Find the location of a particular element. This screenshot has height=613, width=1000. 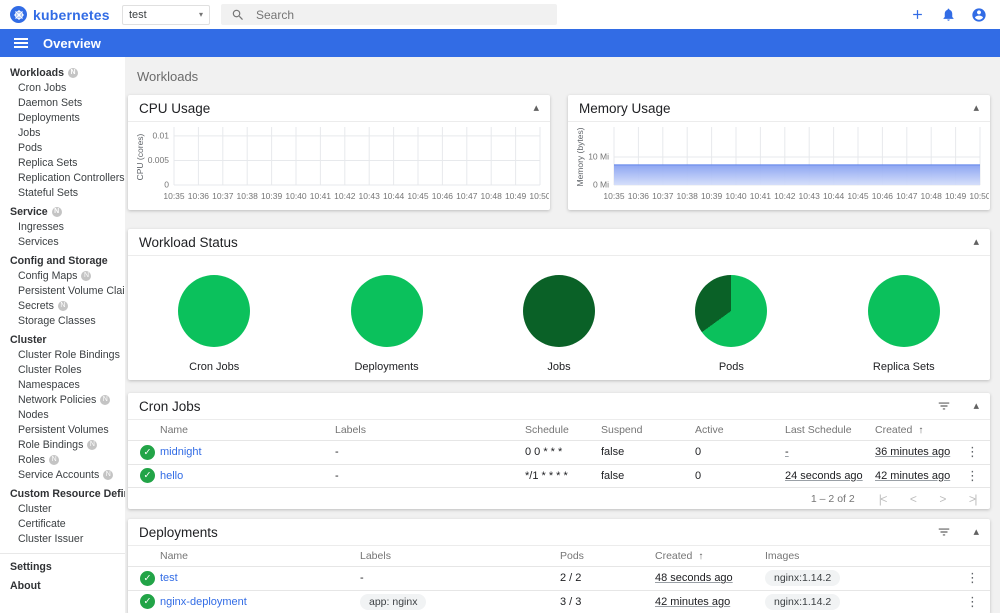

column-header-label: Last Schedule is located at coordinates (818, 430).